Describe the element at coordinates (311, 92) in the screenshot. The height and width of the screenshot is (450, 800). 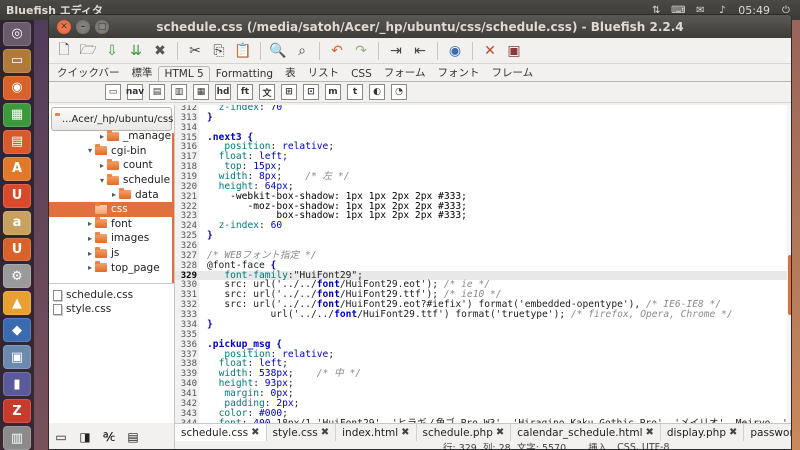
I see `canvas-icon: ⊡` at that location.